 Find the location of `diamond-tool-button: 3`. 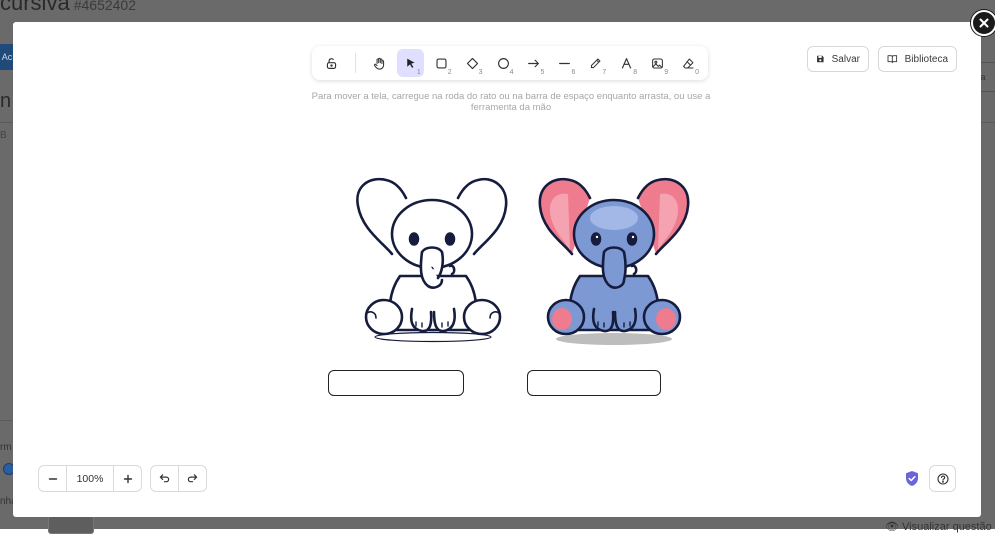

diamond-tool-button: 3 is located at coordinates (472, 63).